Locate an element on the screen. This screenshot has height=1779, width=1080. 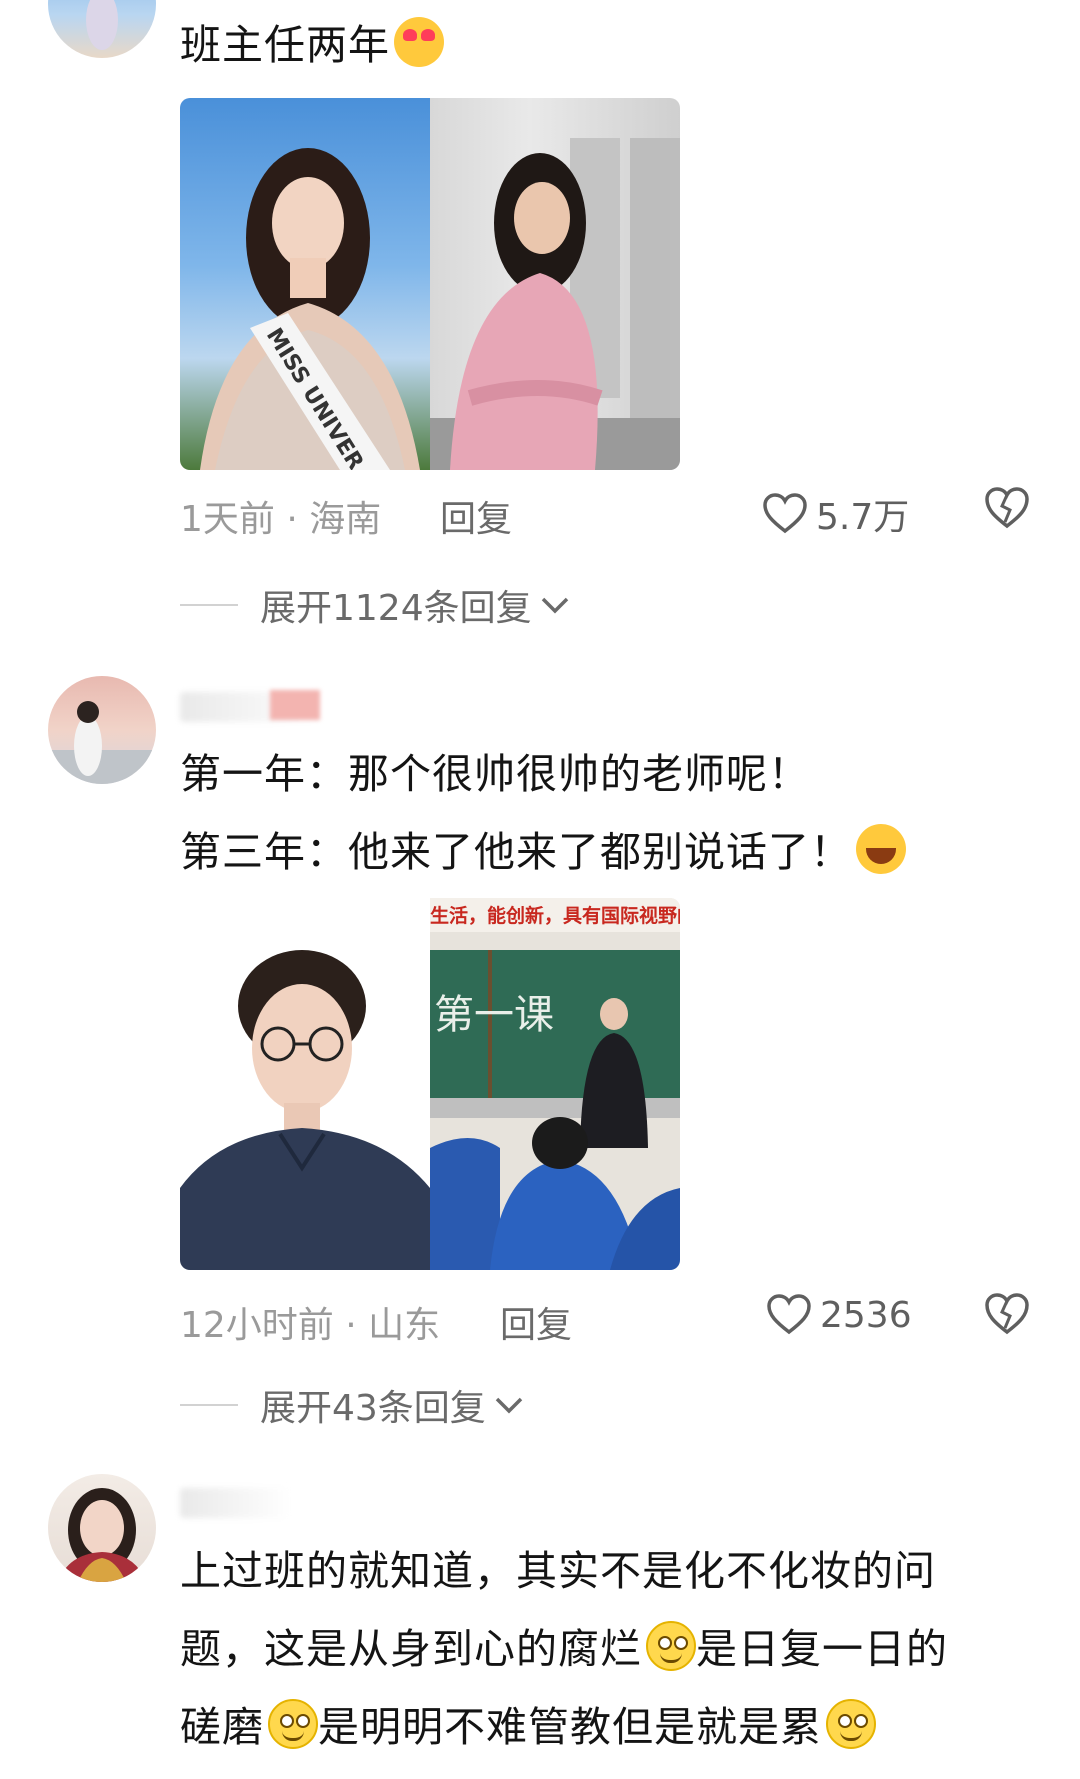
comment-text: 第一年：那个很帅很帅的老师呢！ 第三年：他来了他来了都别说话了！ is located at coordinates (600, 813).